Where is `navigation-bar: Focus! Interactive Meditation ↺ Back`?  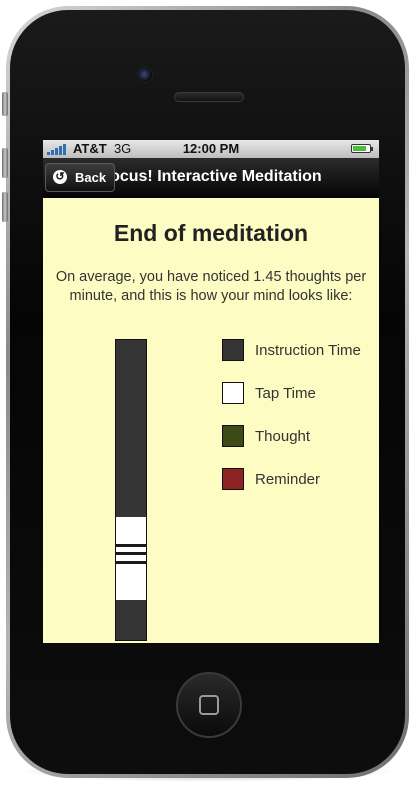
navigation-bar: Focus! Interactive Meditation ↺ Back is located at coordinates (211, 178).